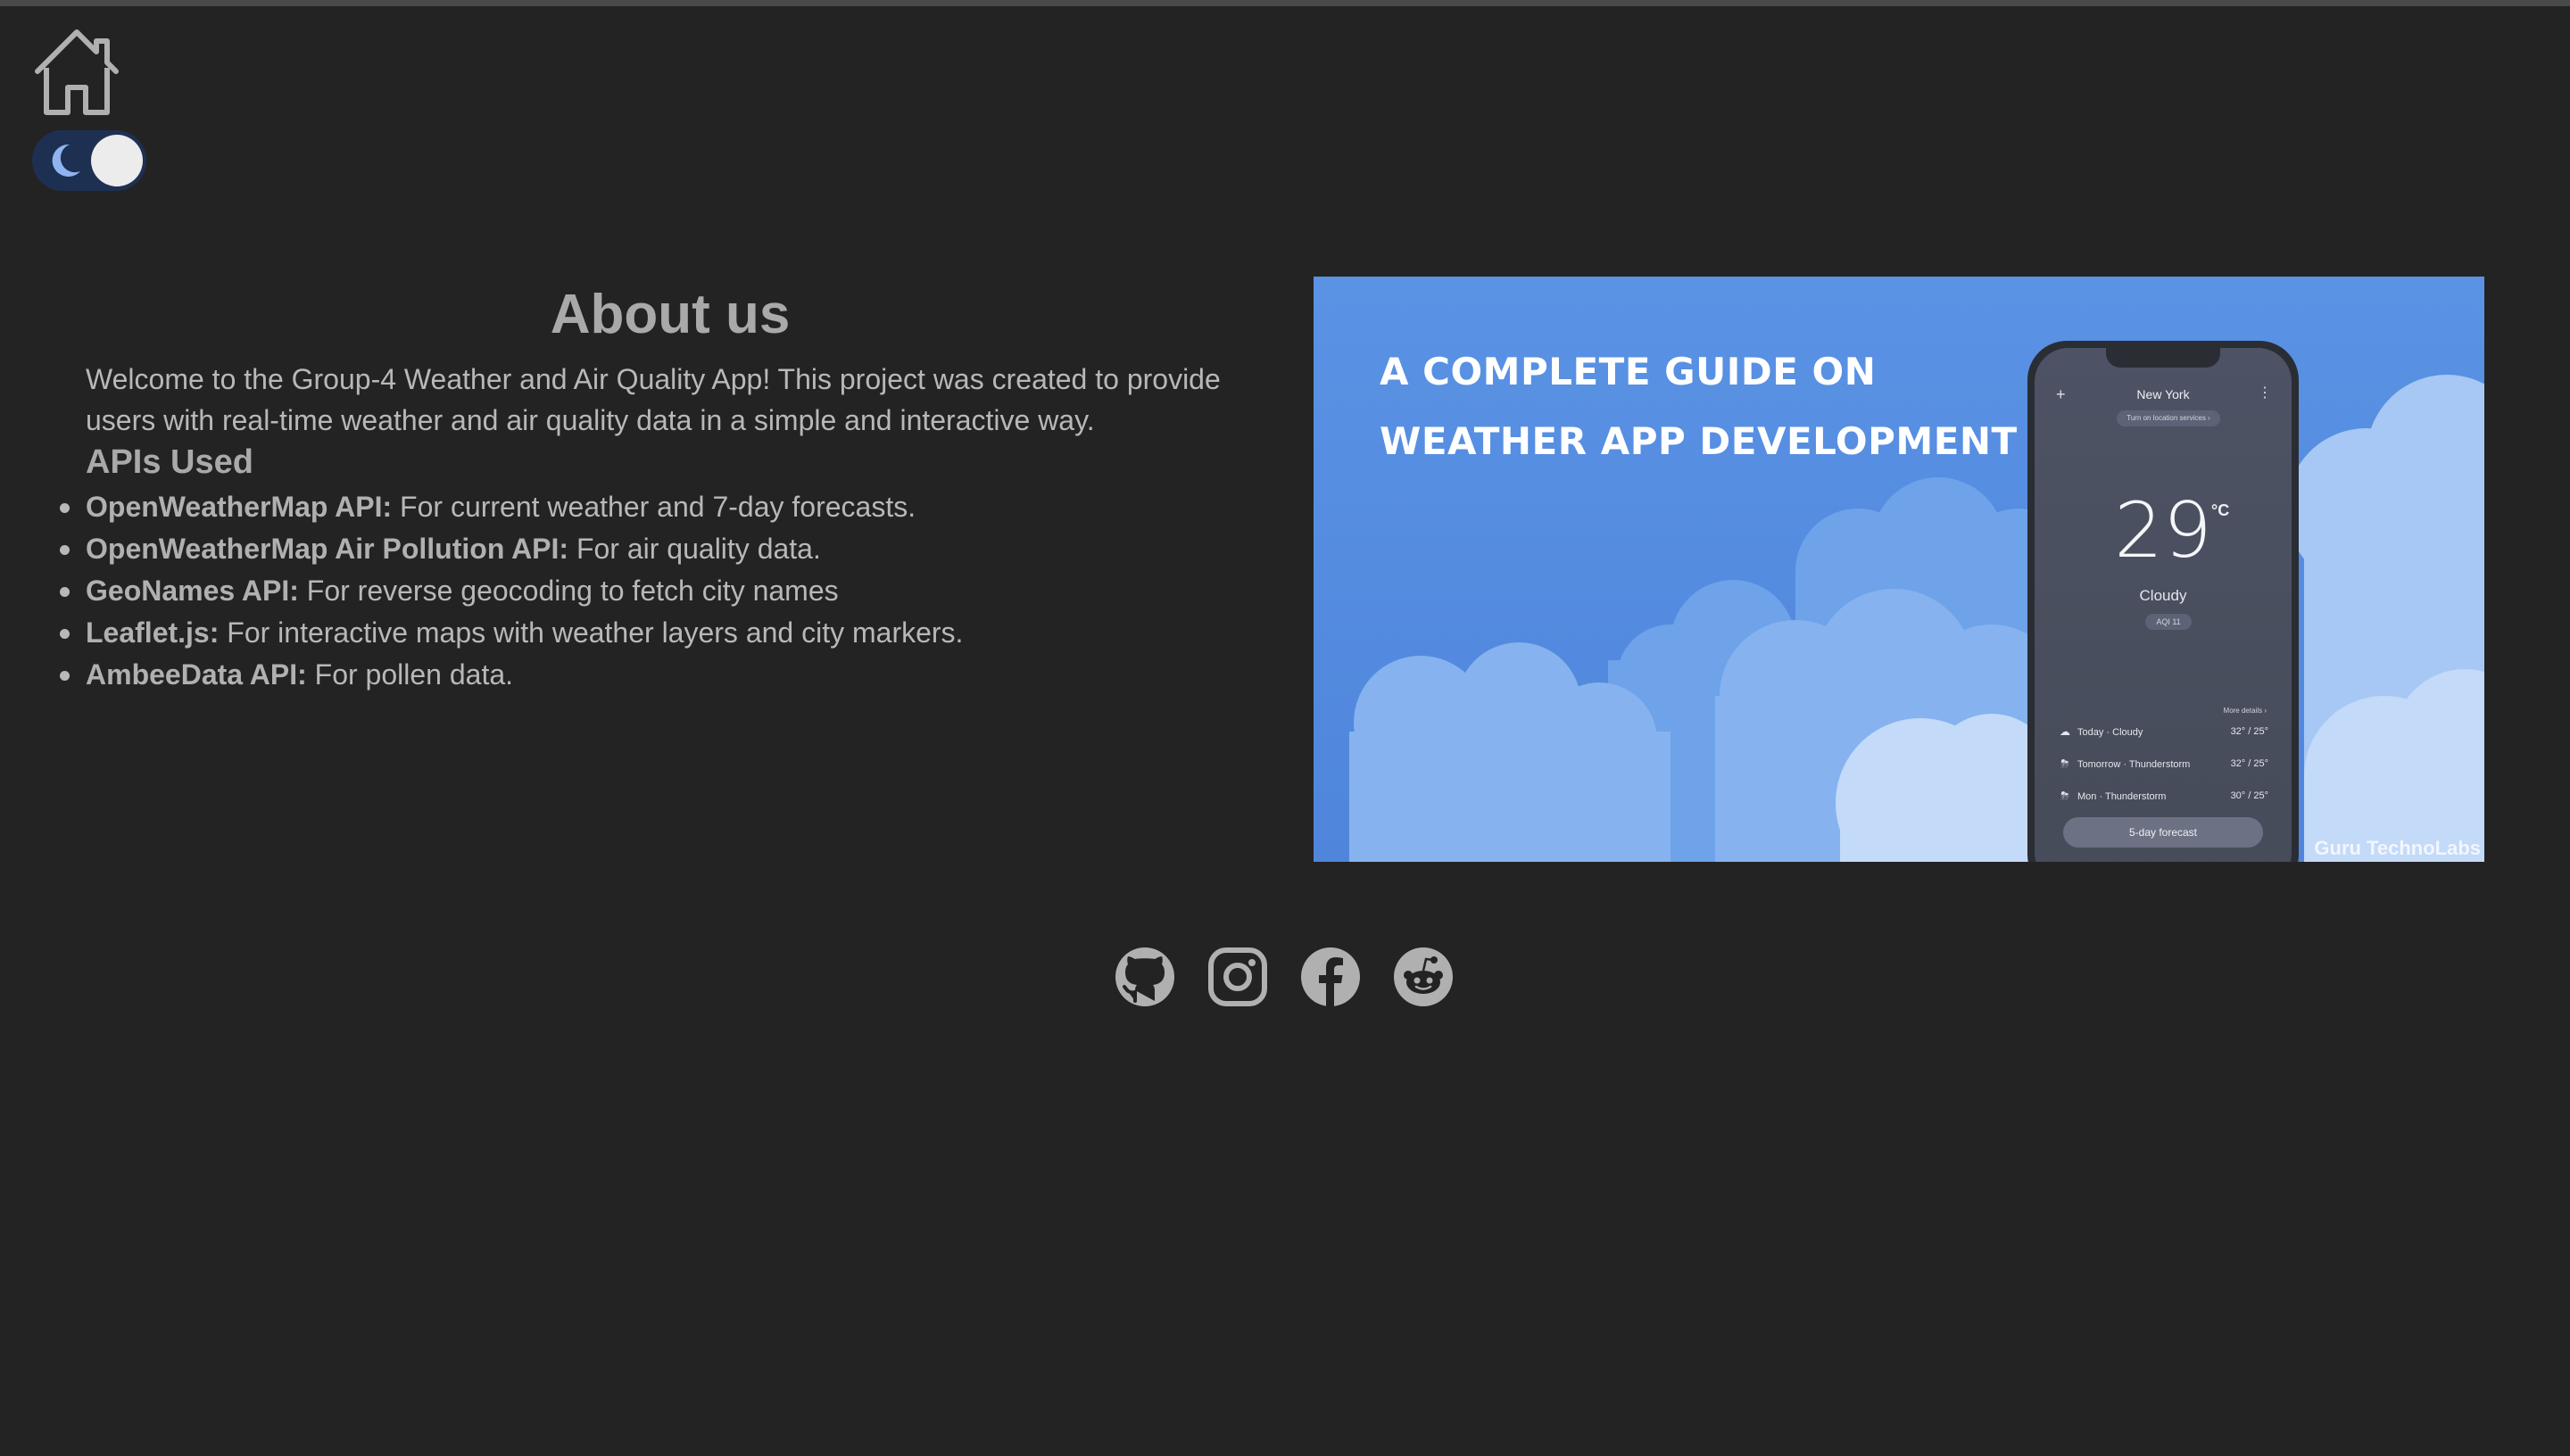 The image size is (2570, 1456). I want to click on home-link, so click(77, 71).